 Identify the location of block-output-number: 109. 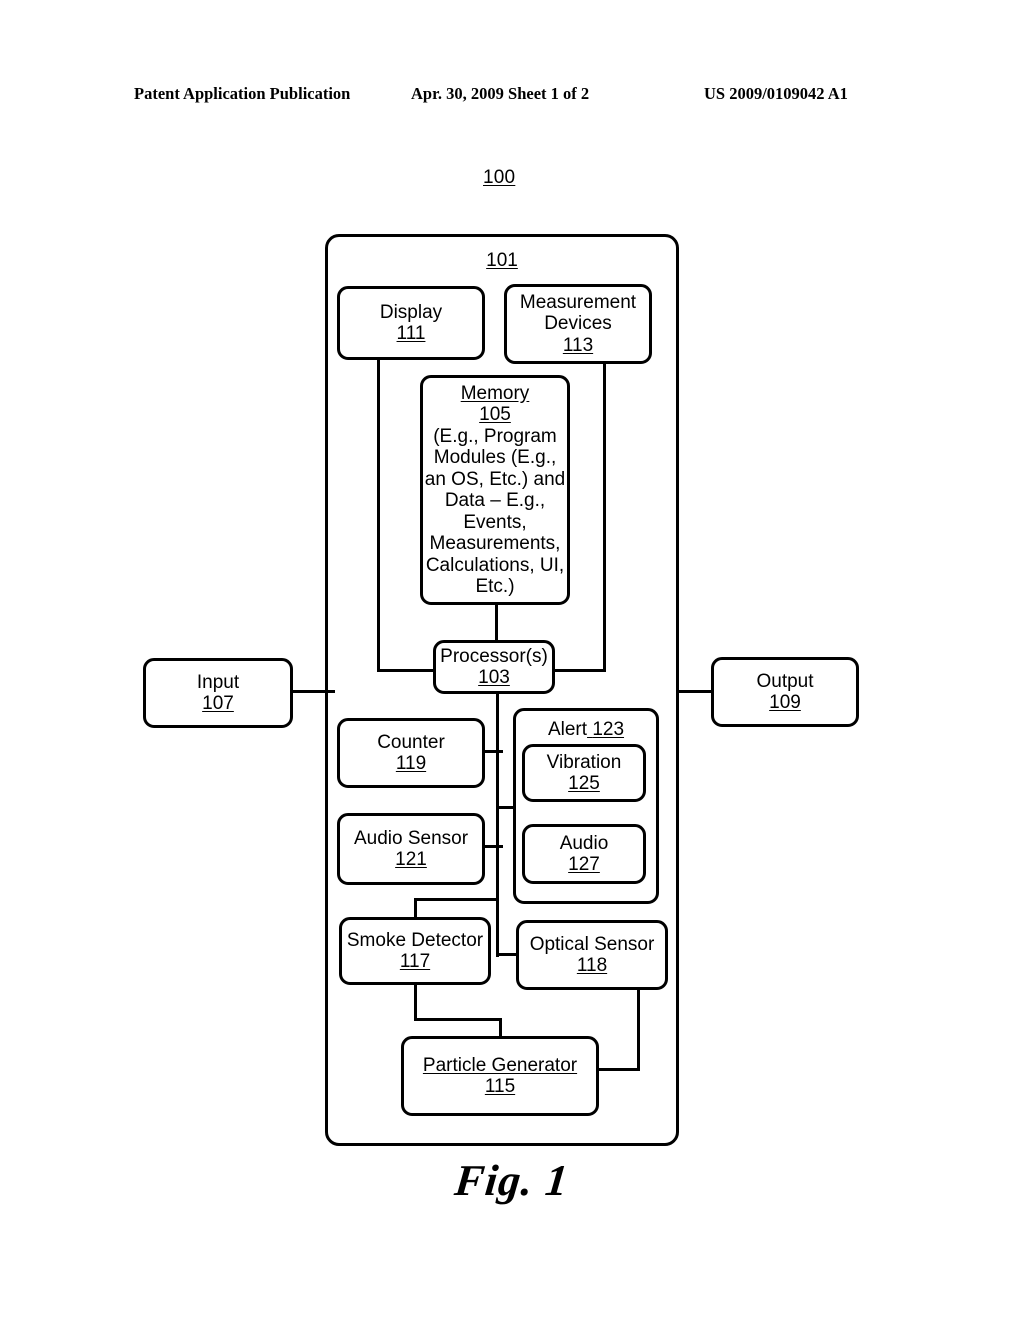
(785, 702).